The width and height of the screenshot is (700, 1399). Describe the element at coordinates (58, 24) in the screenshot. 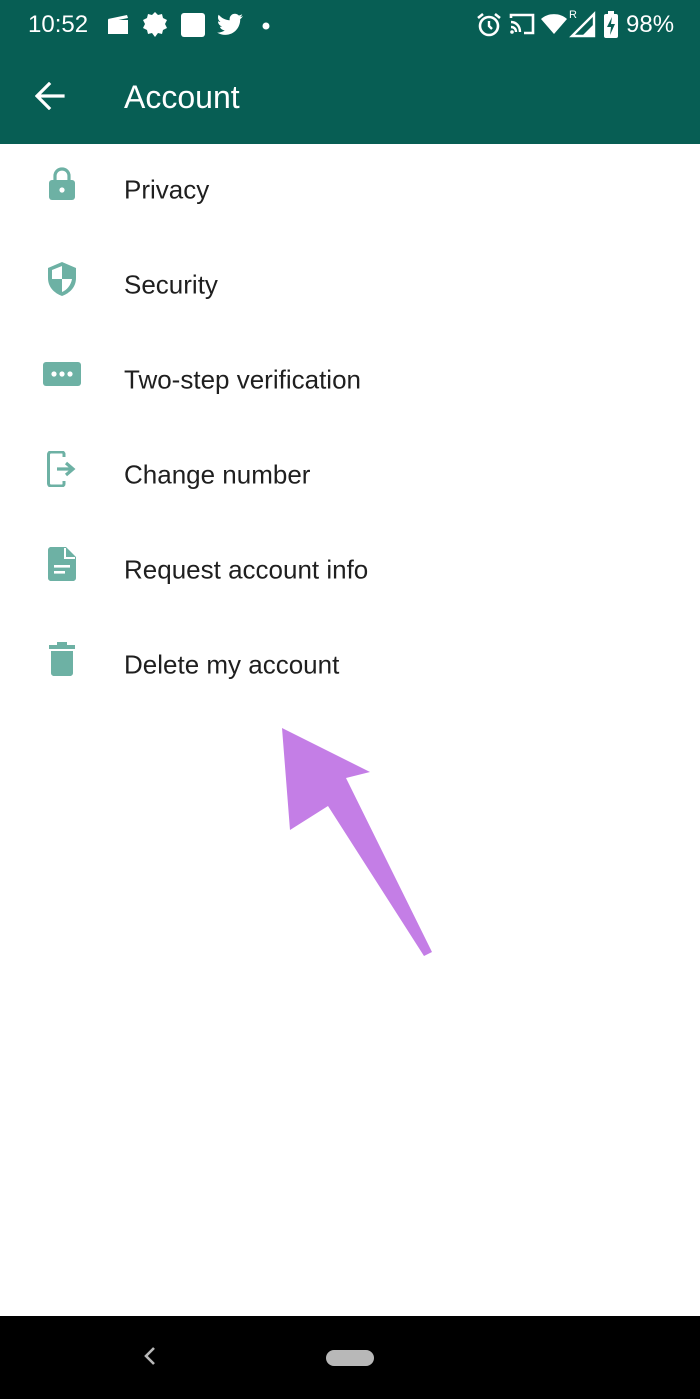

I see `status-time: 10:52` at that location.